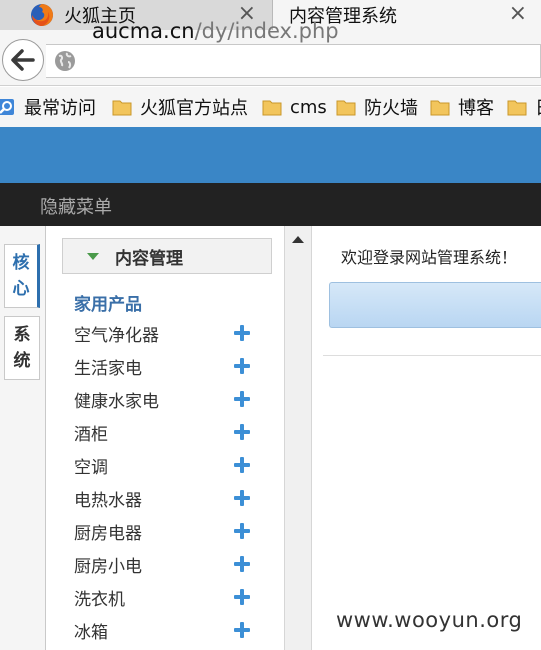 This screenshot has width=541, height=650. Describe the element at coordinates (169, 564) in the screenshot. I see `sidebar-item: 厨房小电` at that location.